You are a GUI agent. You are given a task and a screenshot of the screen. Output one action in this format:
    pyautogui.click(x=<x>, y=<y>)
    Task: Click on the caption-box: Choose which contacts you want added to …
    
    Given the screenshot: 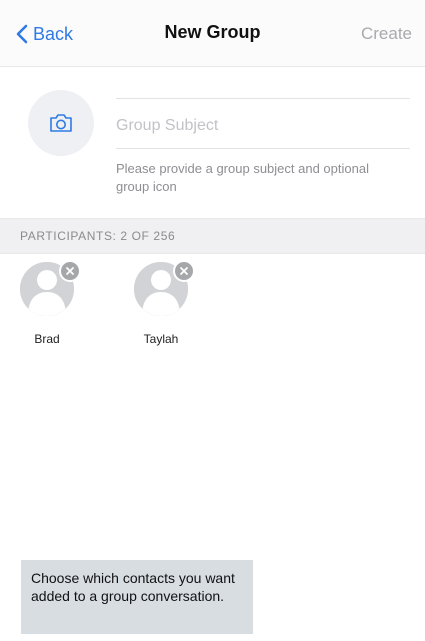 What is the action you would take?
    pyautogui.click(x=137, y=597)
    